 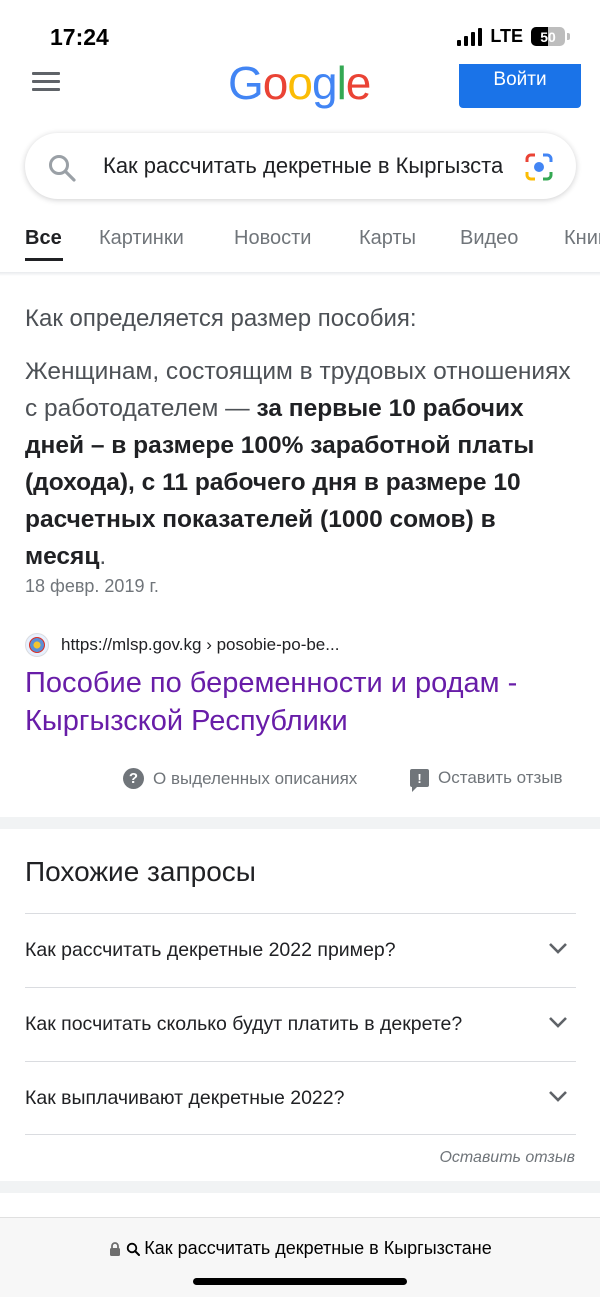 What do you see at coordinates (141, 238) in the screenshot?
I see `tab-images: Картинки` at bounding box center [141, 238].